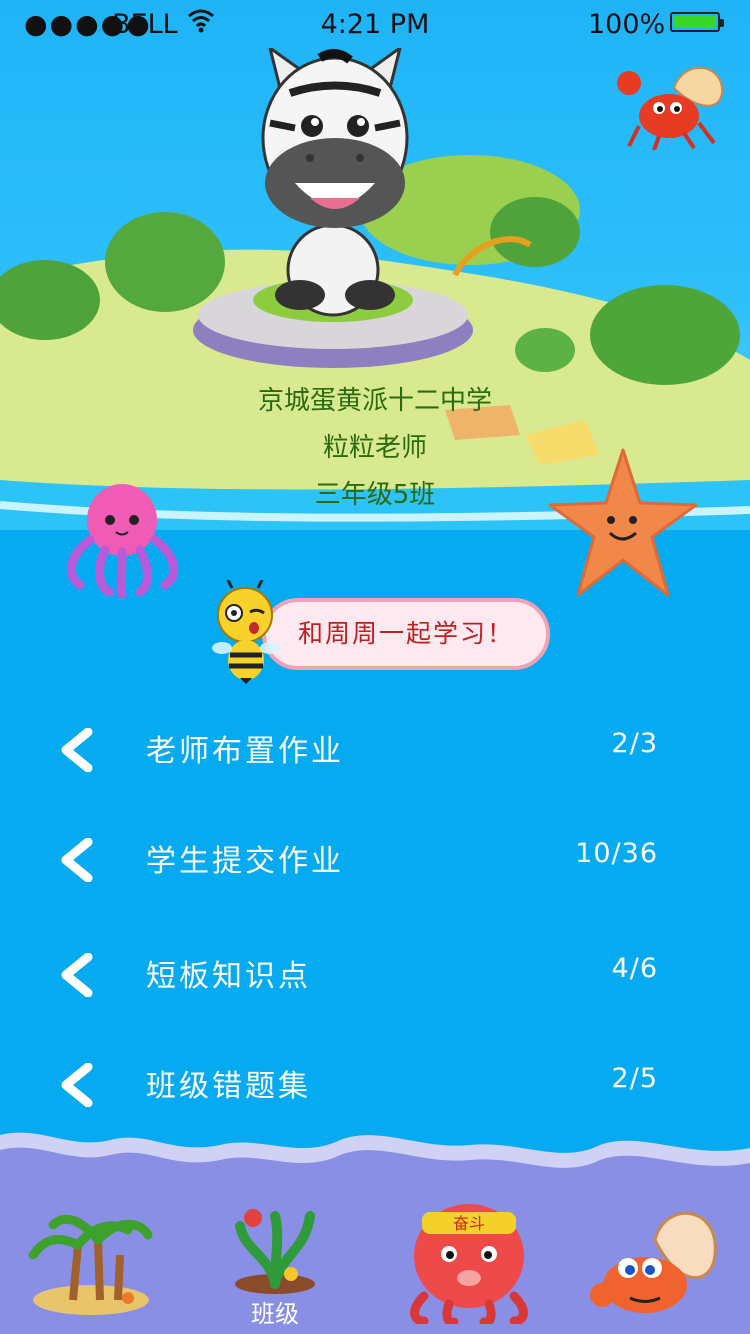  I want to click on menu-item-assigned-homework: 老师布置作业 2/3, so click(375, 750).